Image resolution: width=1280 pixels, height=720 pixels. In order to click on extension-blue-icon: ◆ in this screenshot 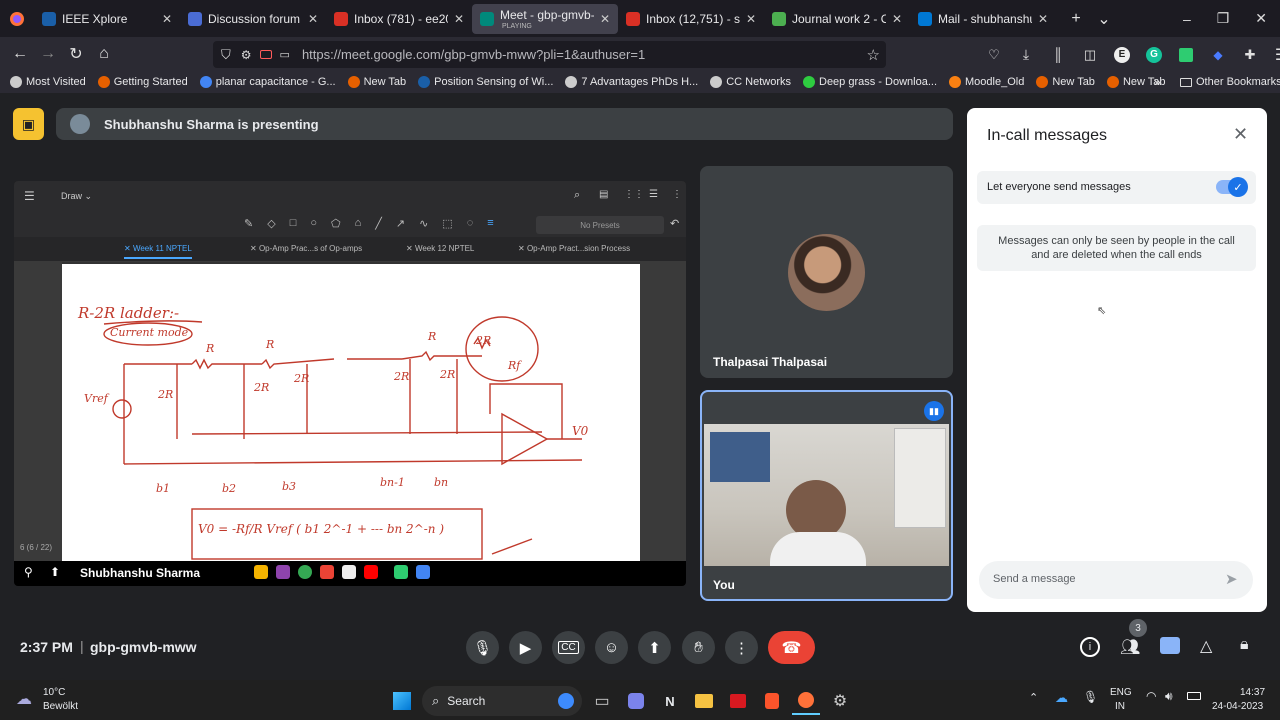, I will do `click(1218, 55)`.